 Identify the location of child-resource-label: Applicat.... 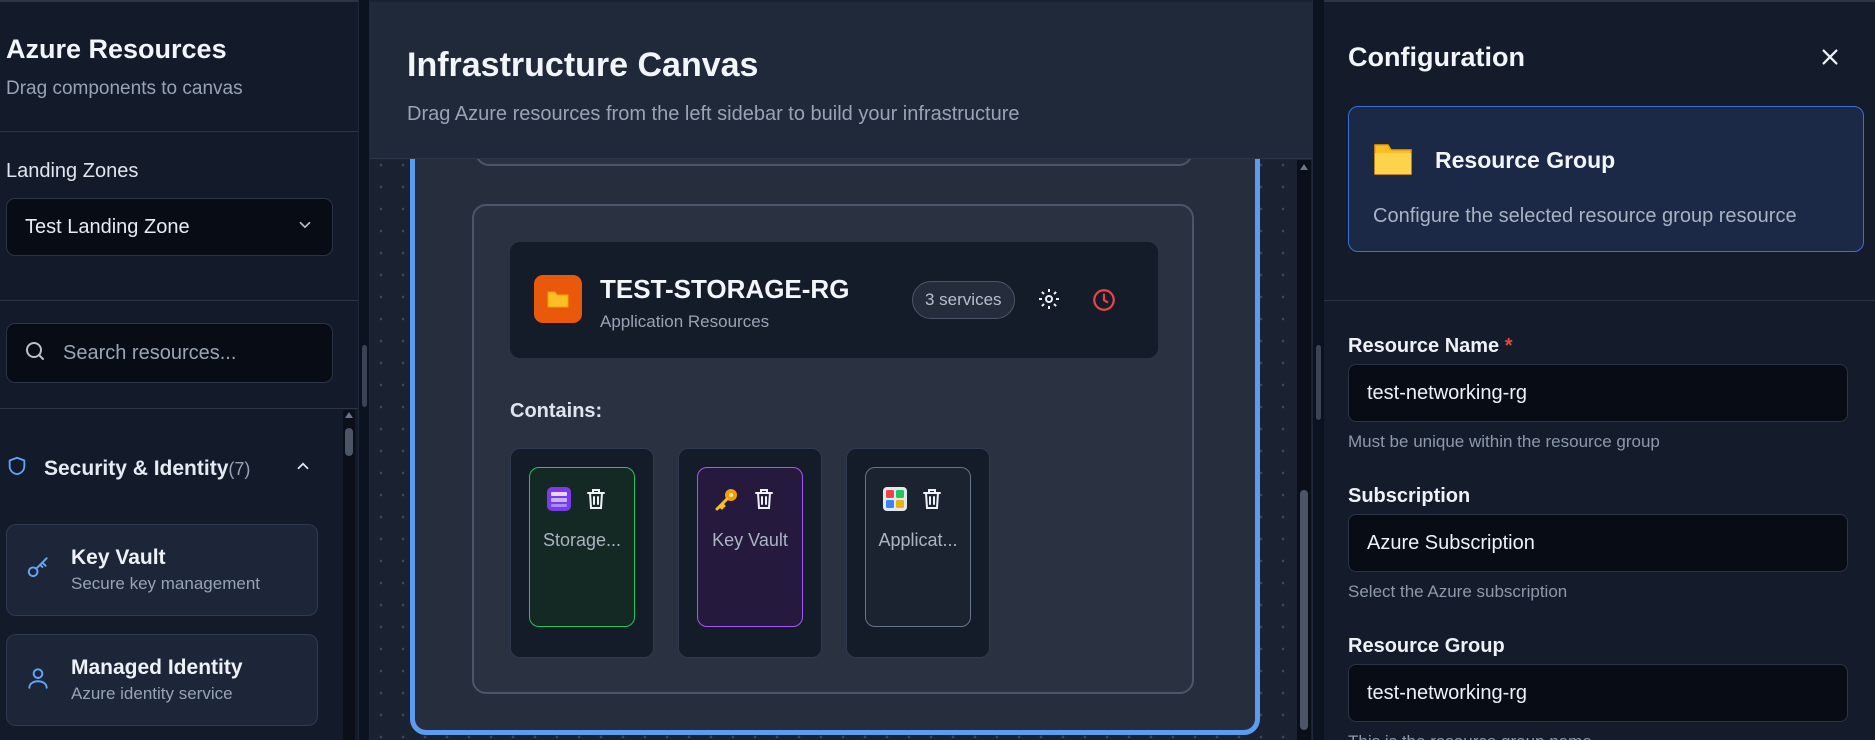
(918, 540).